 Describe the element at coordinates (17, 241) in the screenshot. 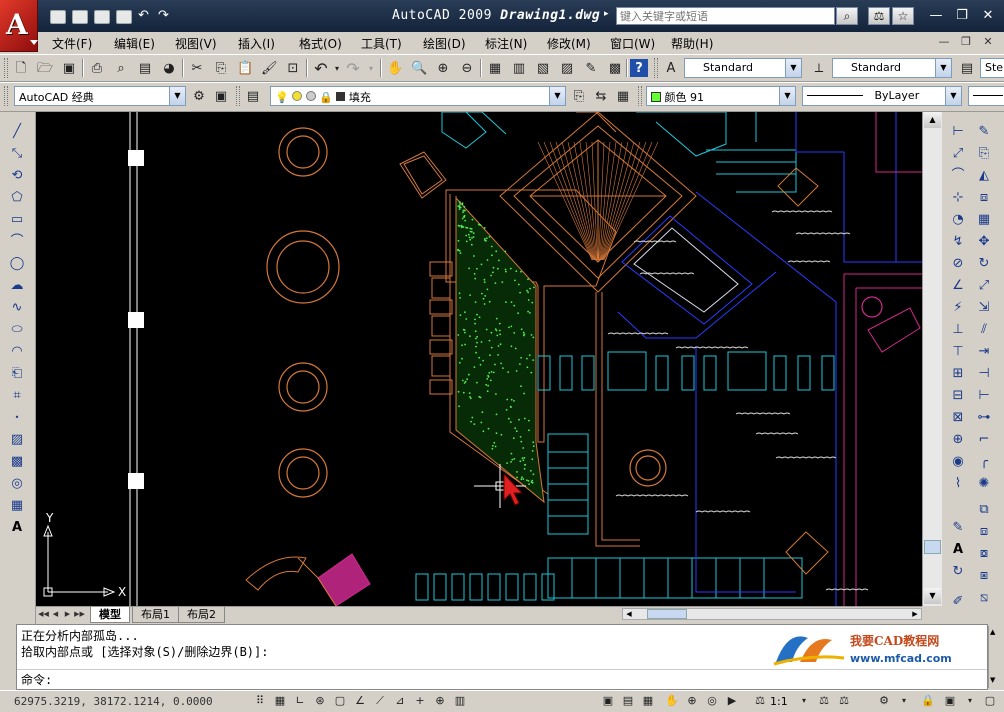

I see `arc-icon: ⌒` at that location.